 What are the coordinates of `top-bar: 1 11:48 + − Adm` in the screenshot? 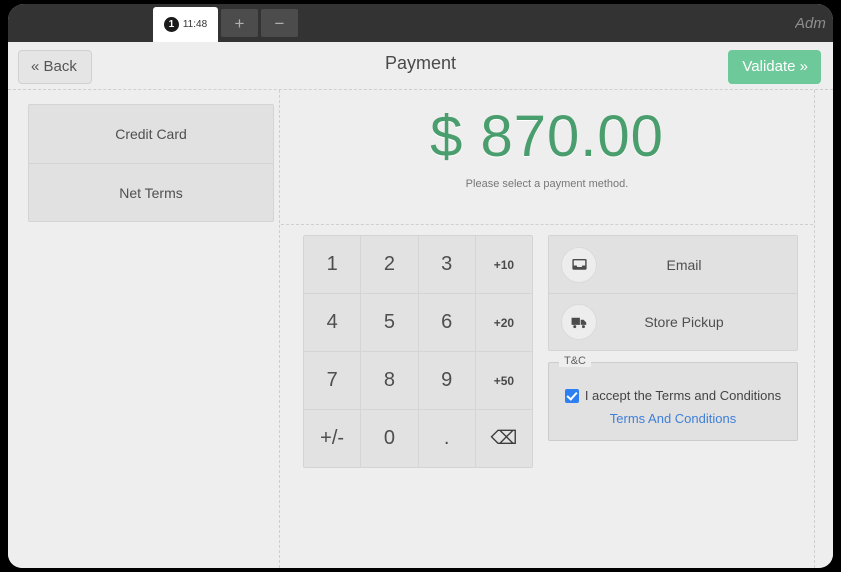 It's located at (420, 23).